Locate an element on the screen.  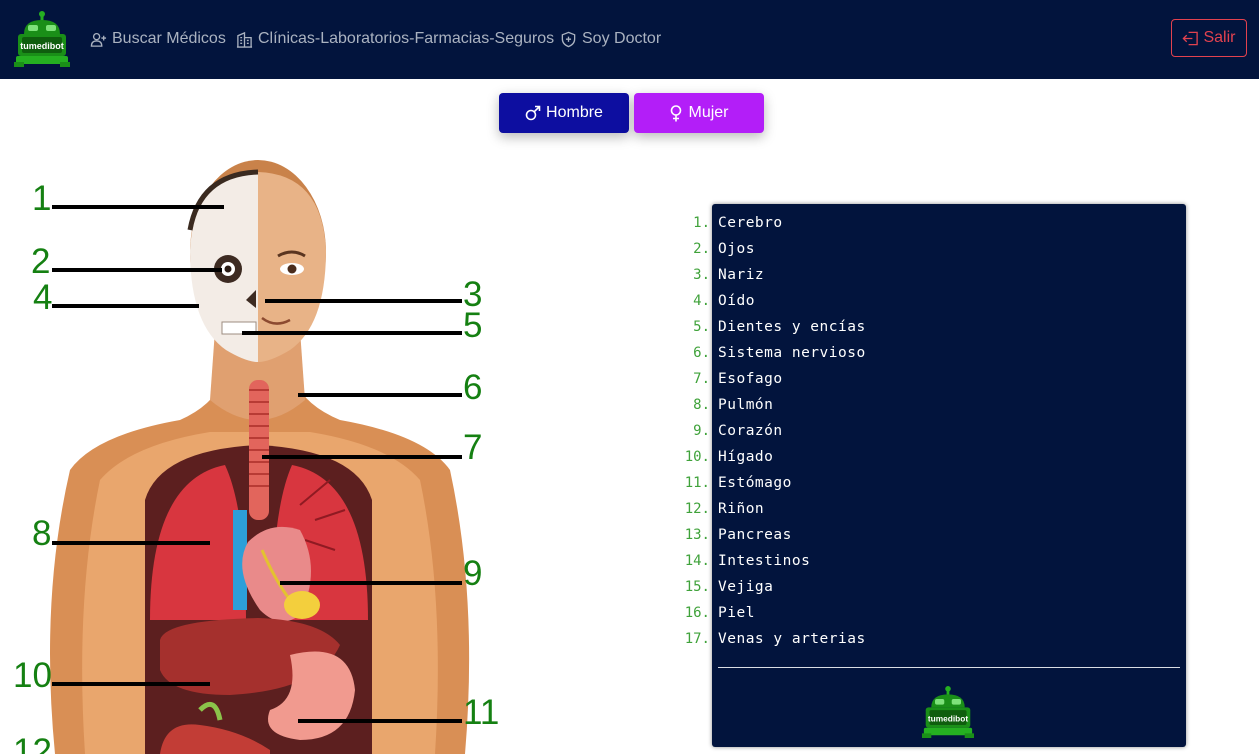
organ-number: 8. is located at coordinates (701, 405).